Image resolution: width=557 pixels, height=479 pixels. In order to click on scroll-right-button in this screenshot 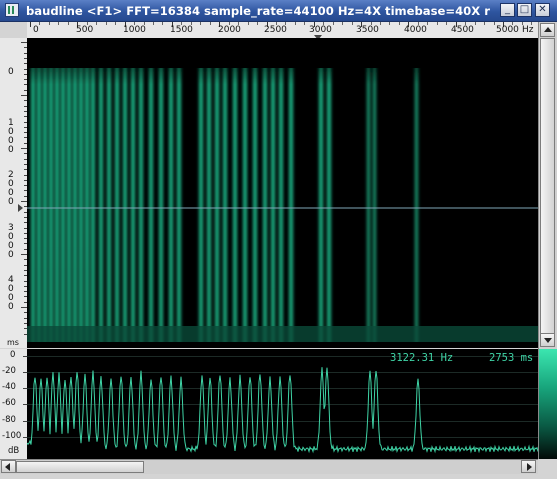, I will do `click(528, 466)`.